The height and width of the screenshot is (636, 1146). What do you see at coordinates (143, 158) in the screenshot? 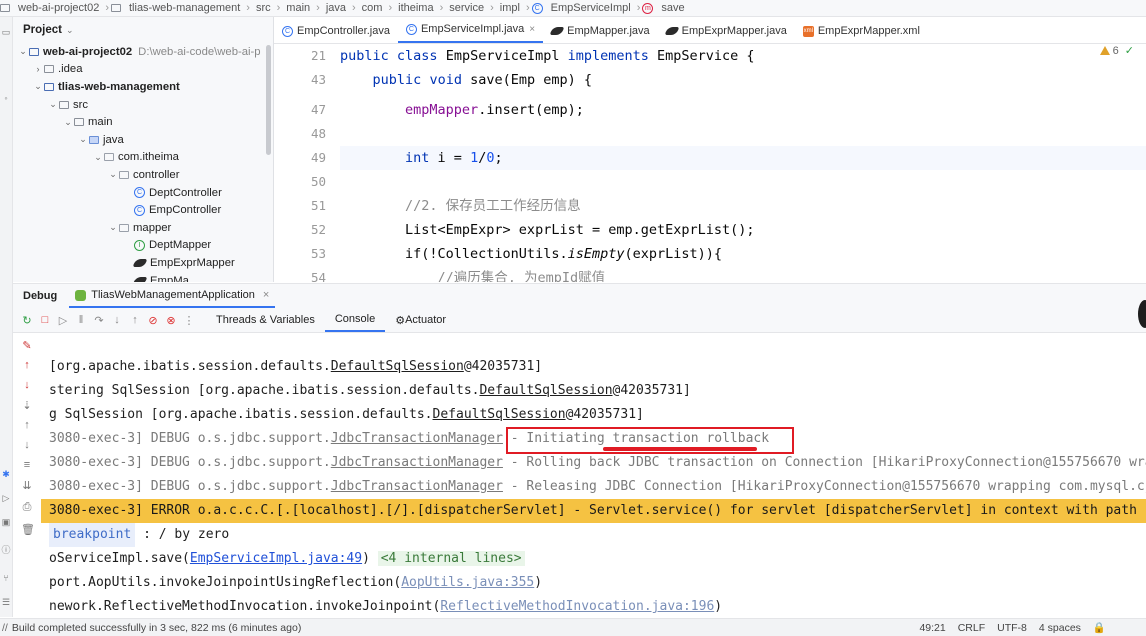
I see `tree-node: ⌄ com.itheima` at bounding box center [143, 158].